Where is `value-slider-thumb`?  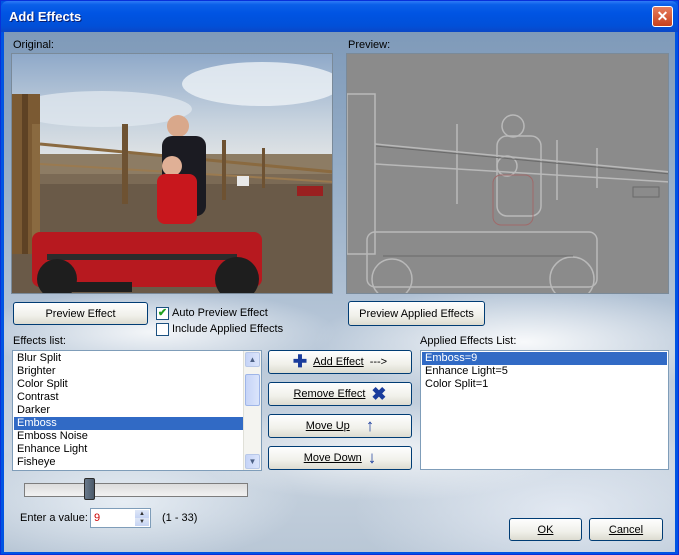
value-slider-thumb is located at coordinates (89, 489).